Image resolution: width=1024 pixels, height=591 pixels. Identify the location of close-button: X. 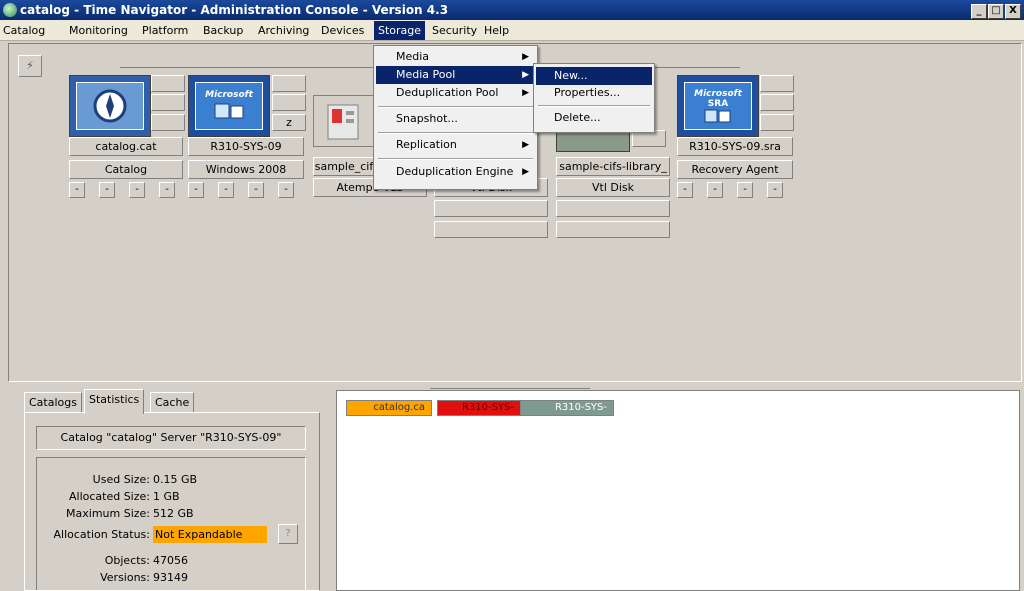
(1013, 11).